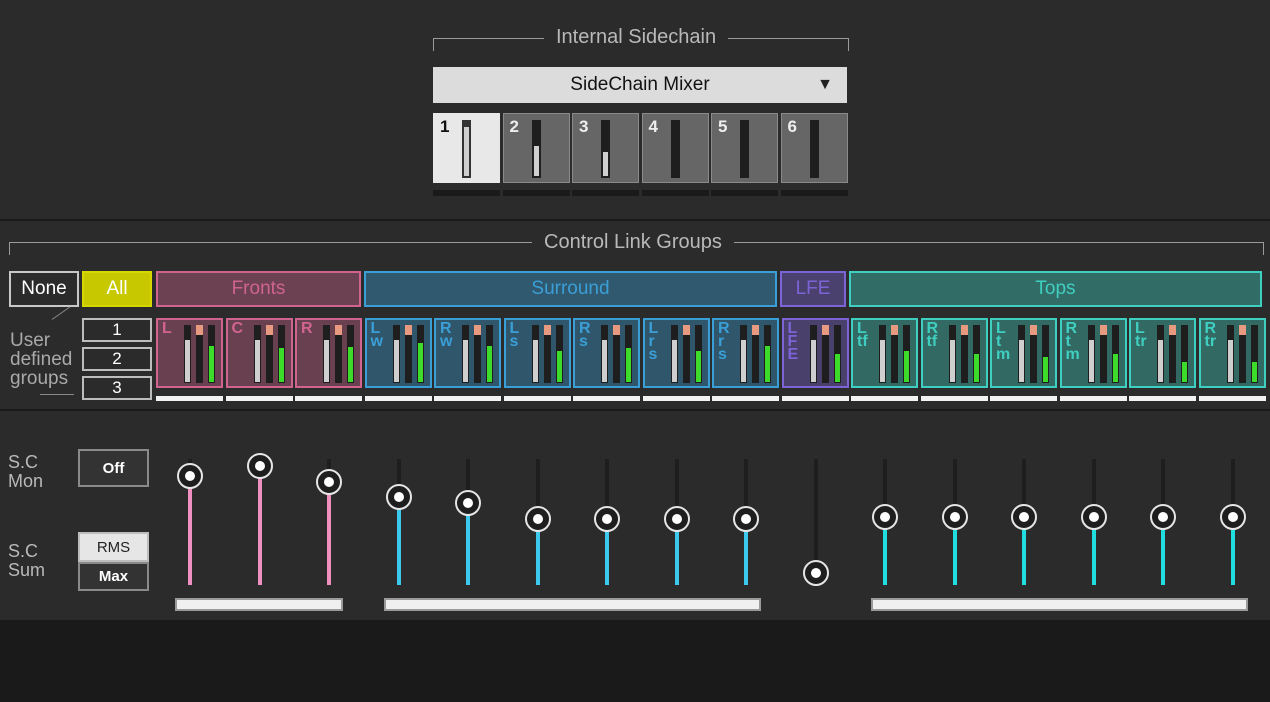  I want to click on fader-knob-rrs, so click(746, 519).